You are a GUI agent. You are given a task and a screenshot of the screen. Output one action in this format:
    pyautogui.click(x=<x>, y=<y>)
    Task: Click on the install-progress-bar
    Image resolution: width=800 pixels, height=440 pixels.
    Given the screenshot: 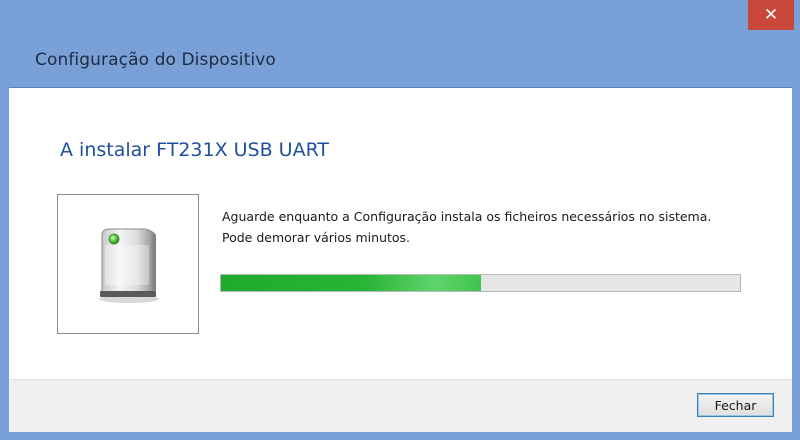 What is the action you would take?
    pyautogui.click(x=480, y=283)
    